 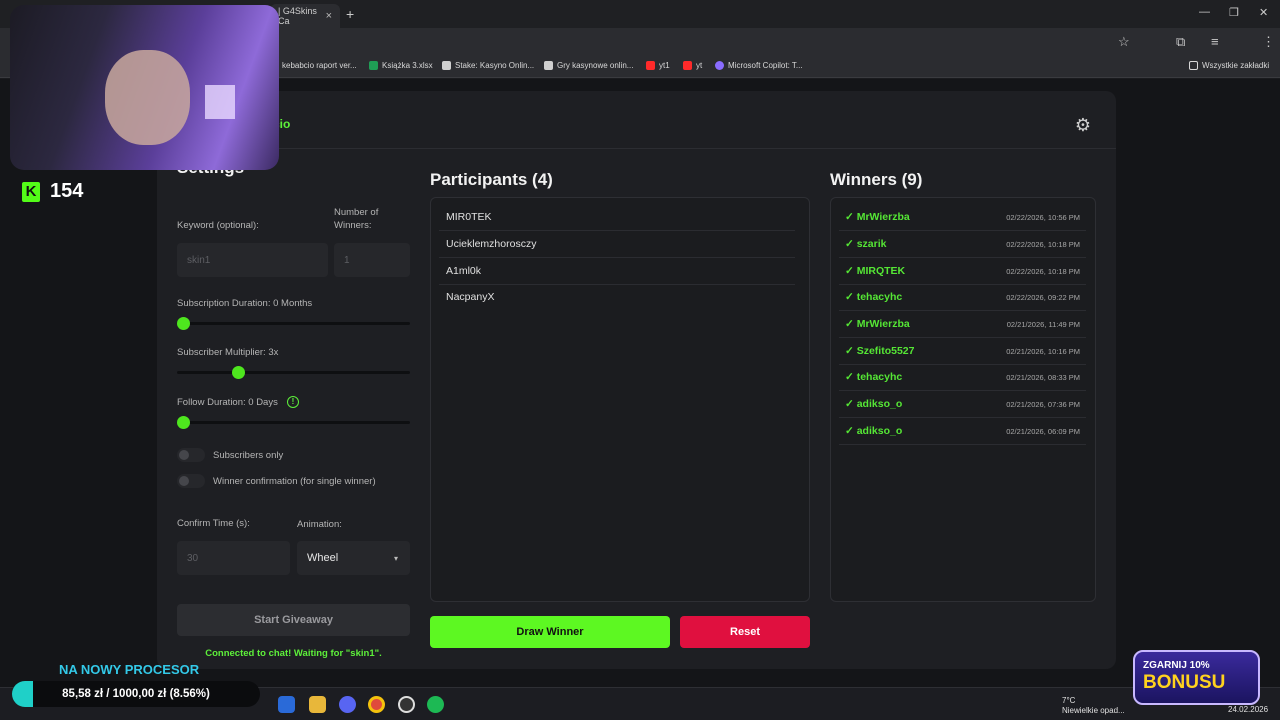 I want to click on winner-item: ✓ Szefito5527 02/21/2026, 10:16 PM, so click(x=962, y=351).